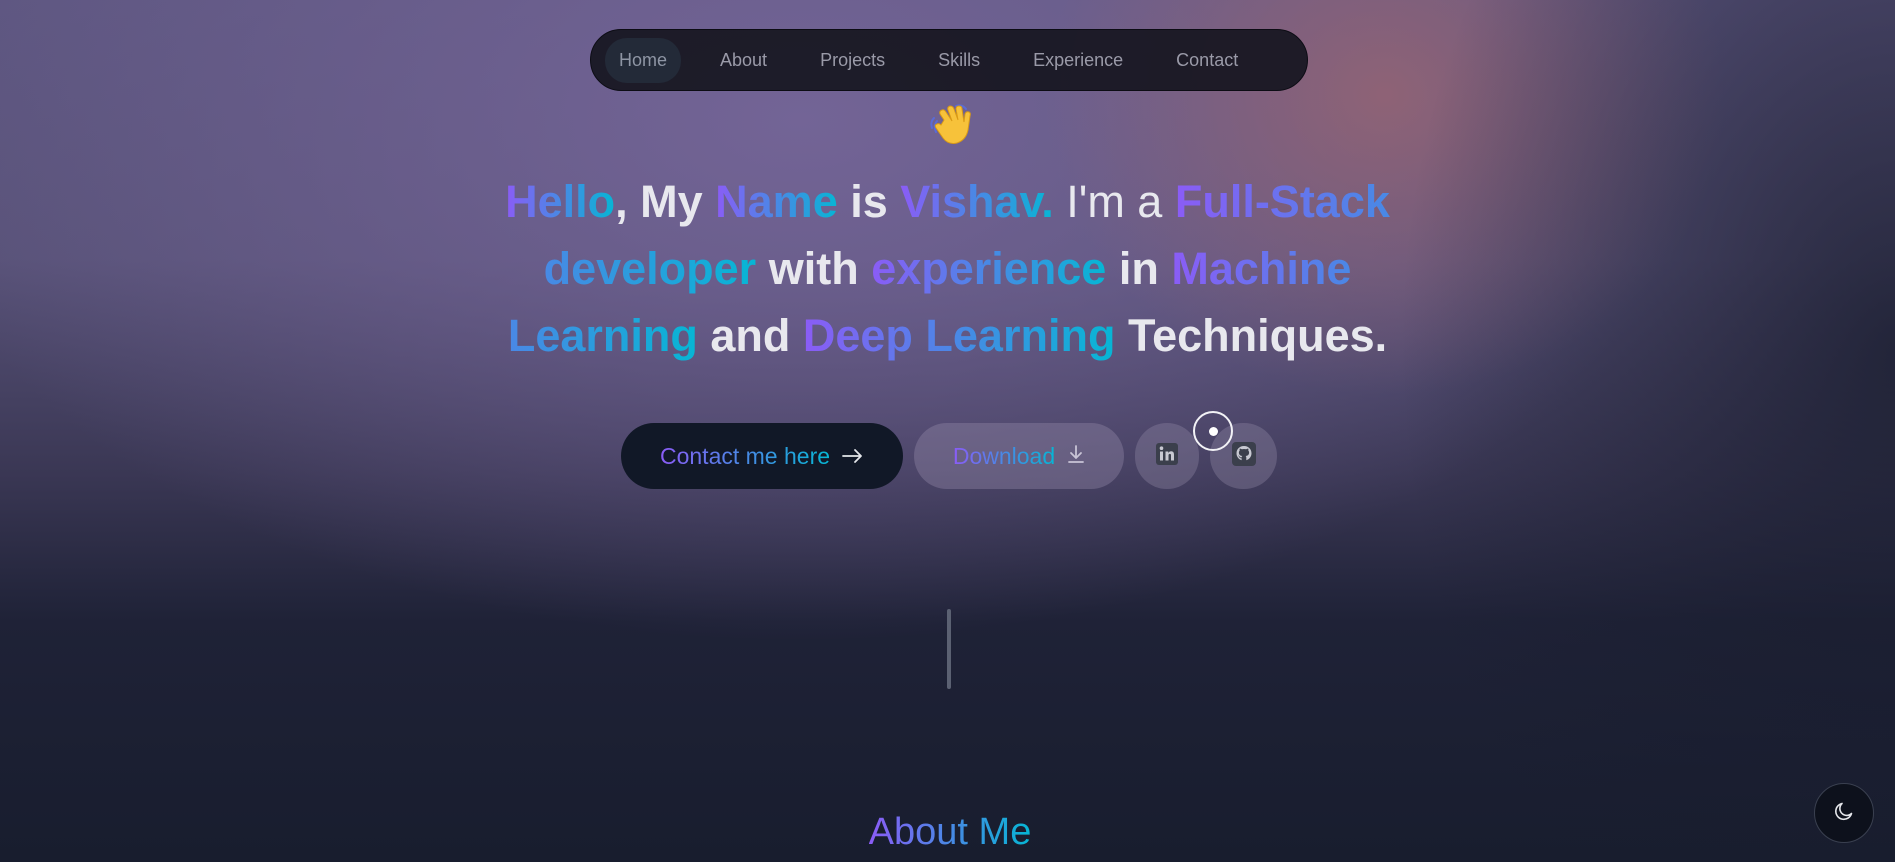  I want to click on headline-text: Techniques., so click(1251, 335).